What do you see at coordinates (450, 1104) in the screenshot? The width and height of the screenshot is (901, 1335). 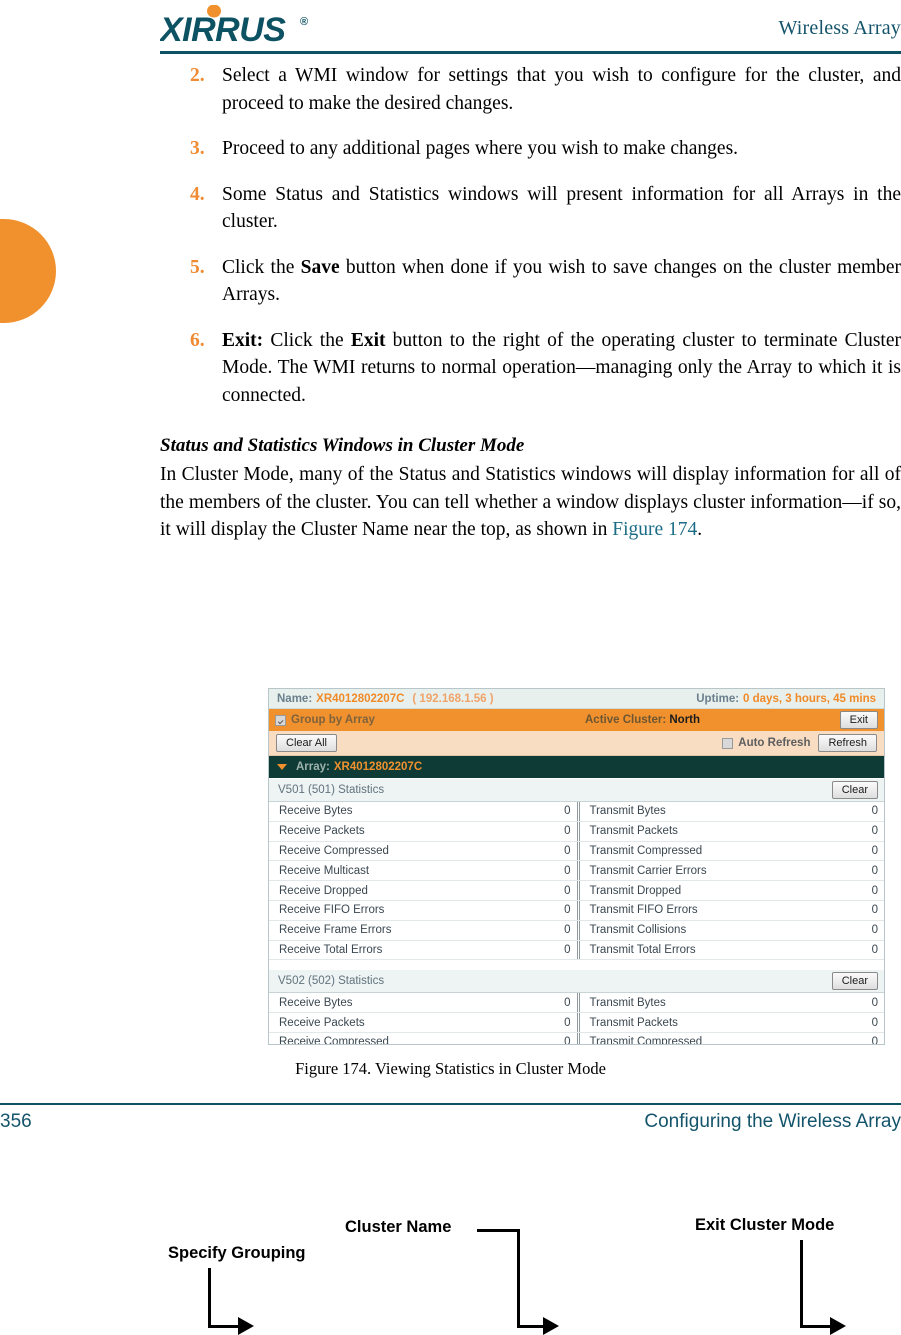 I see `footer-divider` at bounding box center [450, 1104].